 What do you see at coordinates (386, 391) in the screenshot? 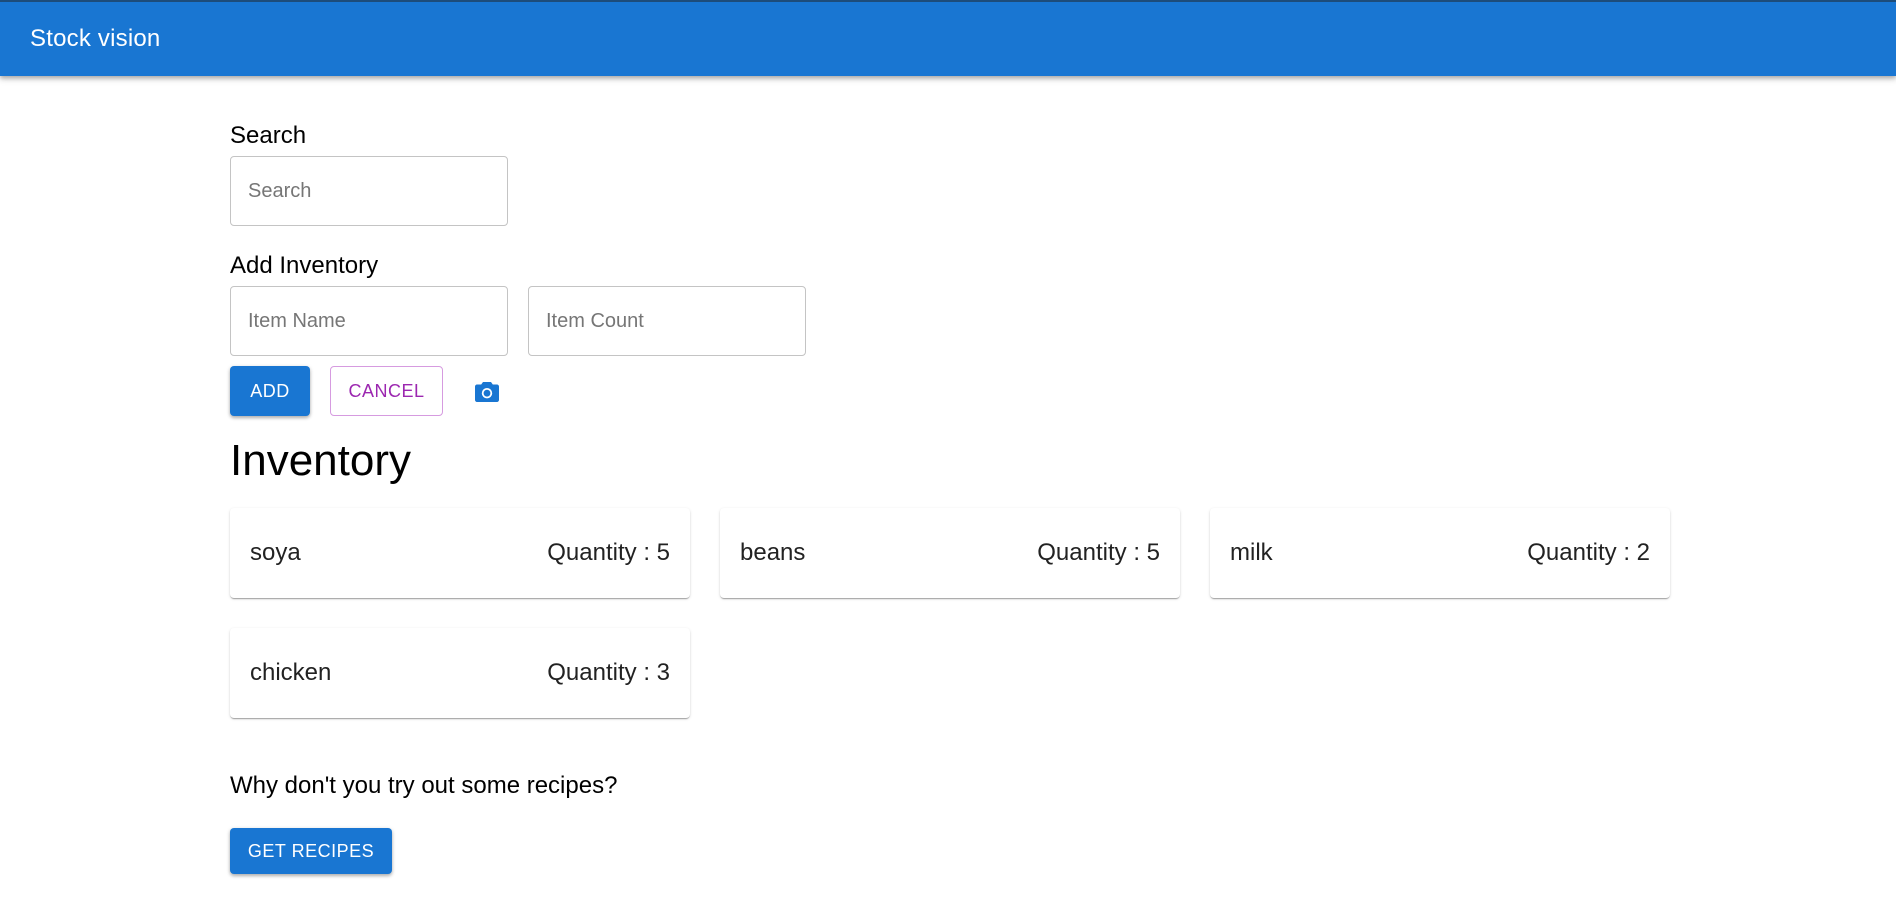
I see `cancel-button: CANCEL` at bounding box center [386, 391].